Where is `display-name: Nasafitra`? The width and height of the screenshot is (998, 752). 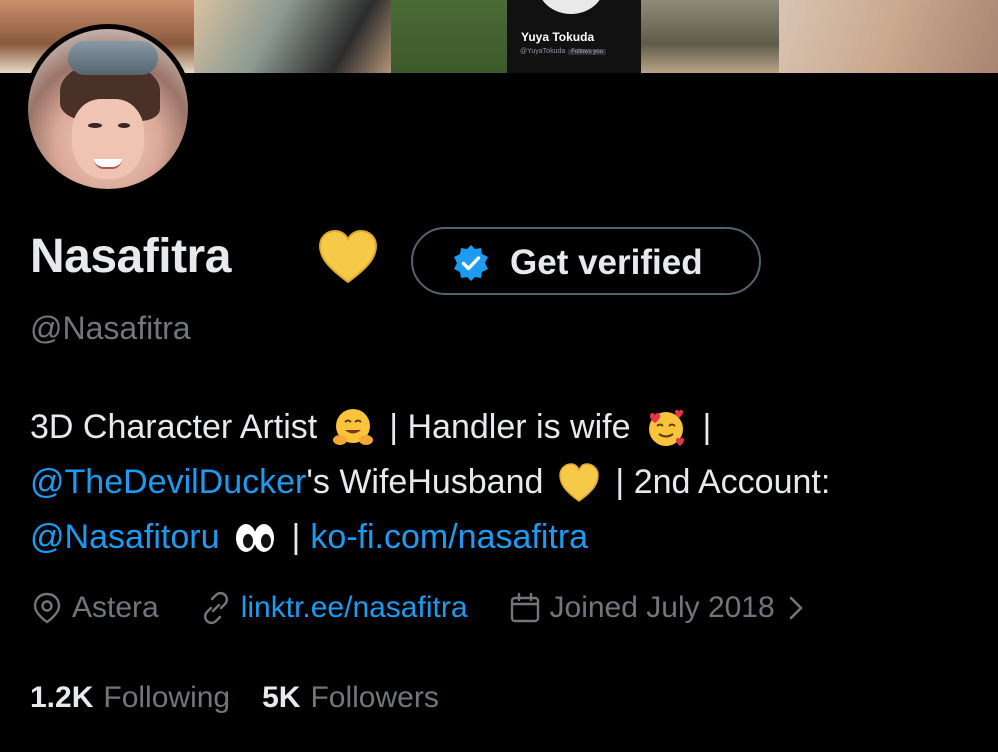
display-name: Nasafitra is located at coordinates (130, 256).